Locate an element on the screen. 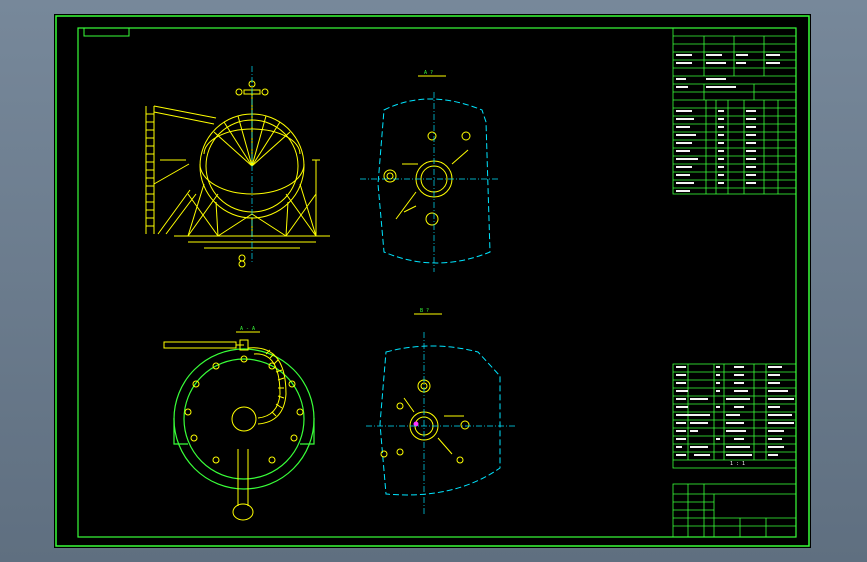 The image size is (867, 562). title-block is located at coordinates (734, 510).